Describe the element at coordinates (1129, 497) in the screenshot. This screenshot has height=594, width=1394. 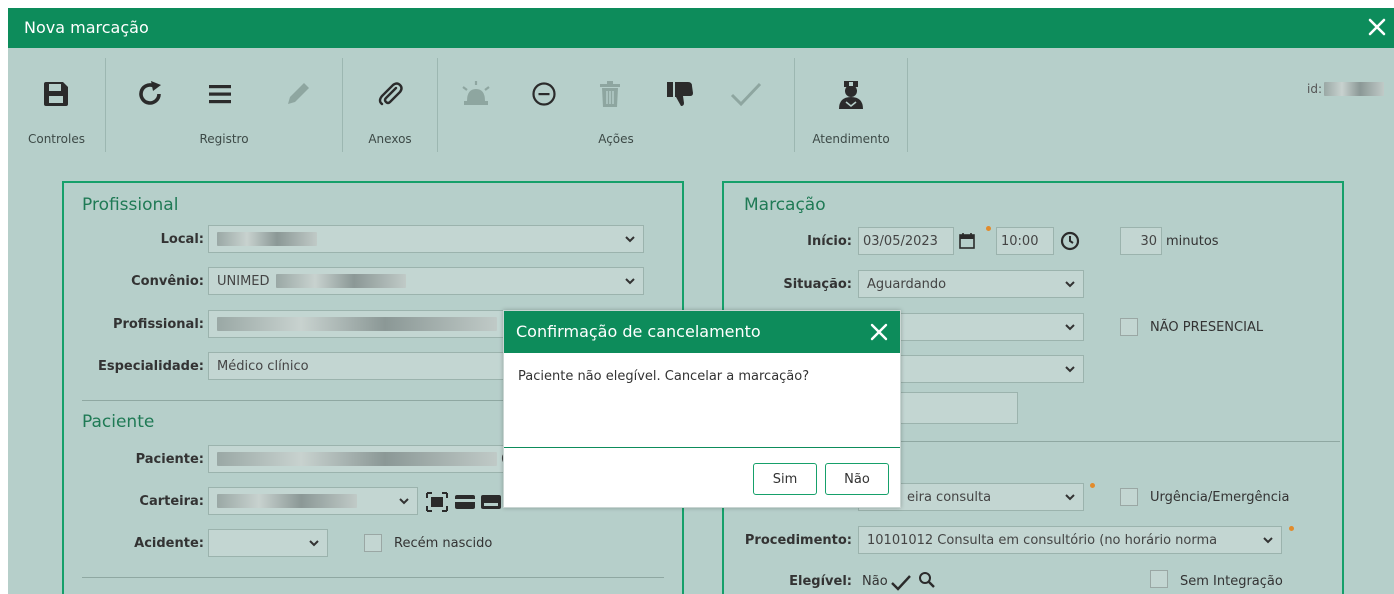
I see `urgencia-checkbox` at that location.